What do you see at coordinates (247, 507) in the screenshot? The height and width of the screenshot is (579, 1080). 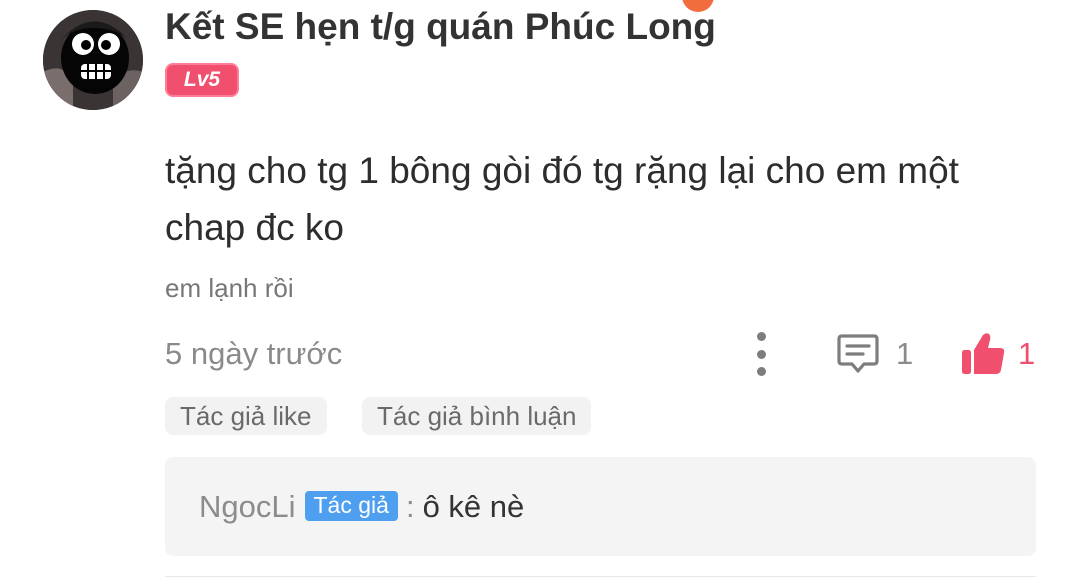 I see `reply-author-name: NgocLi` at bounding box center [247, 507].